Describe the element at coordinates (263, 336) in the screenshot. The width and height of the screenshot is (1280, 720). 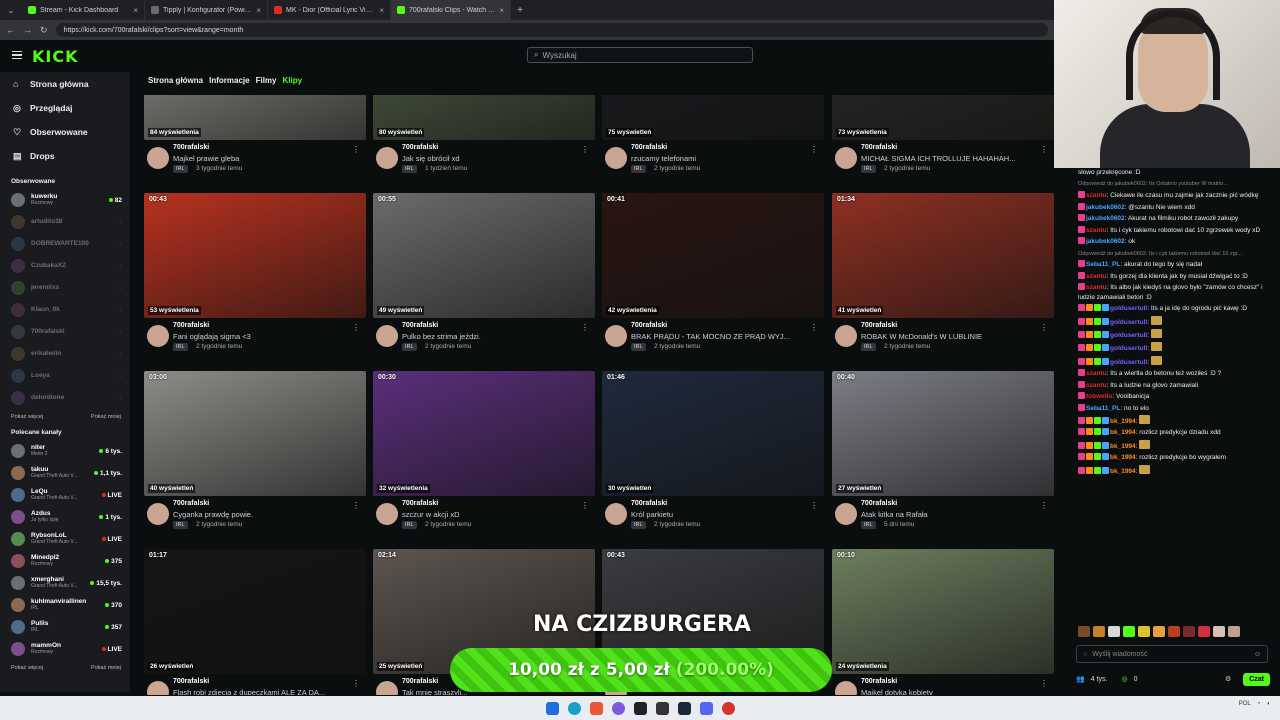
I see `clip-title: Fani oglądają sigma <3` at that location.